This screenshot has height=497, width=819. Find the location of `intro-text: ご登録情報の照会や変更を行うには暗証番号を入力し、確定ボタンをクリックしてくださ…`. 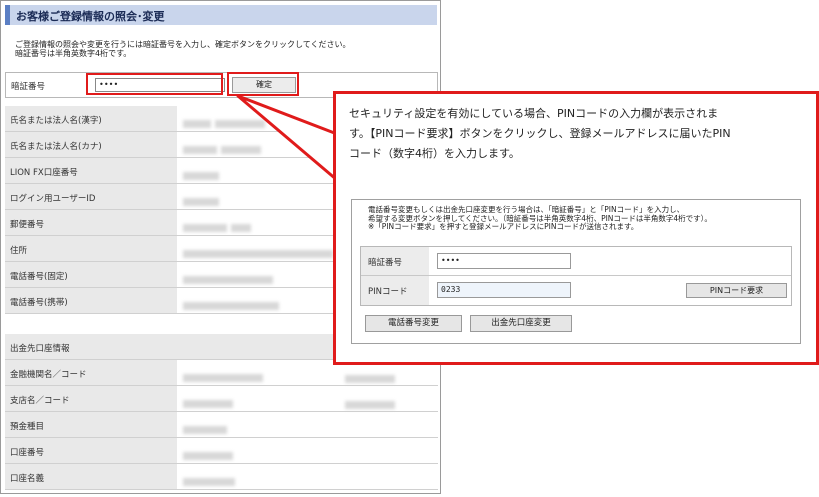

intro-text: ご登録情報の照会や変更を行うには暗証番号を入力し、確定ボタンをクリックしてくださ… is located at coordinates (225, 49).